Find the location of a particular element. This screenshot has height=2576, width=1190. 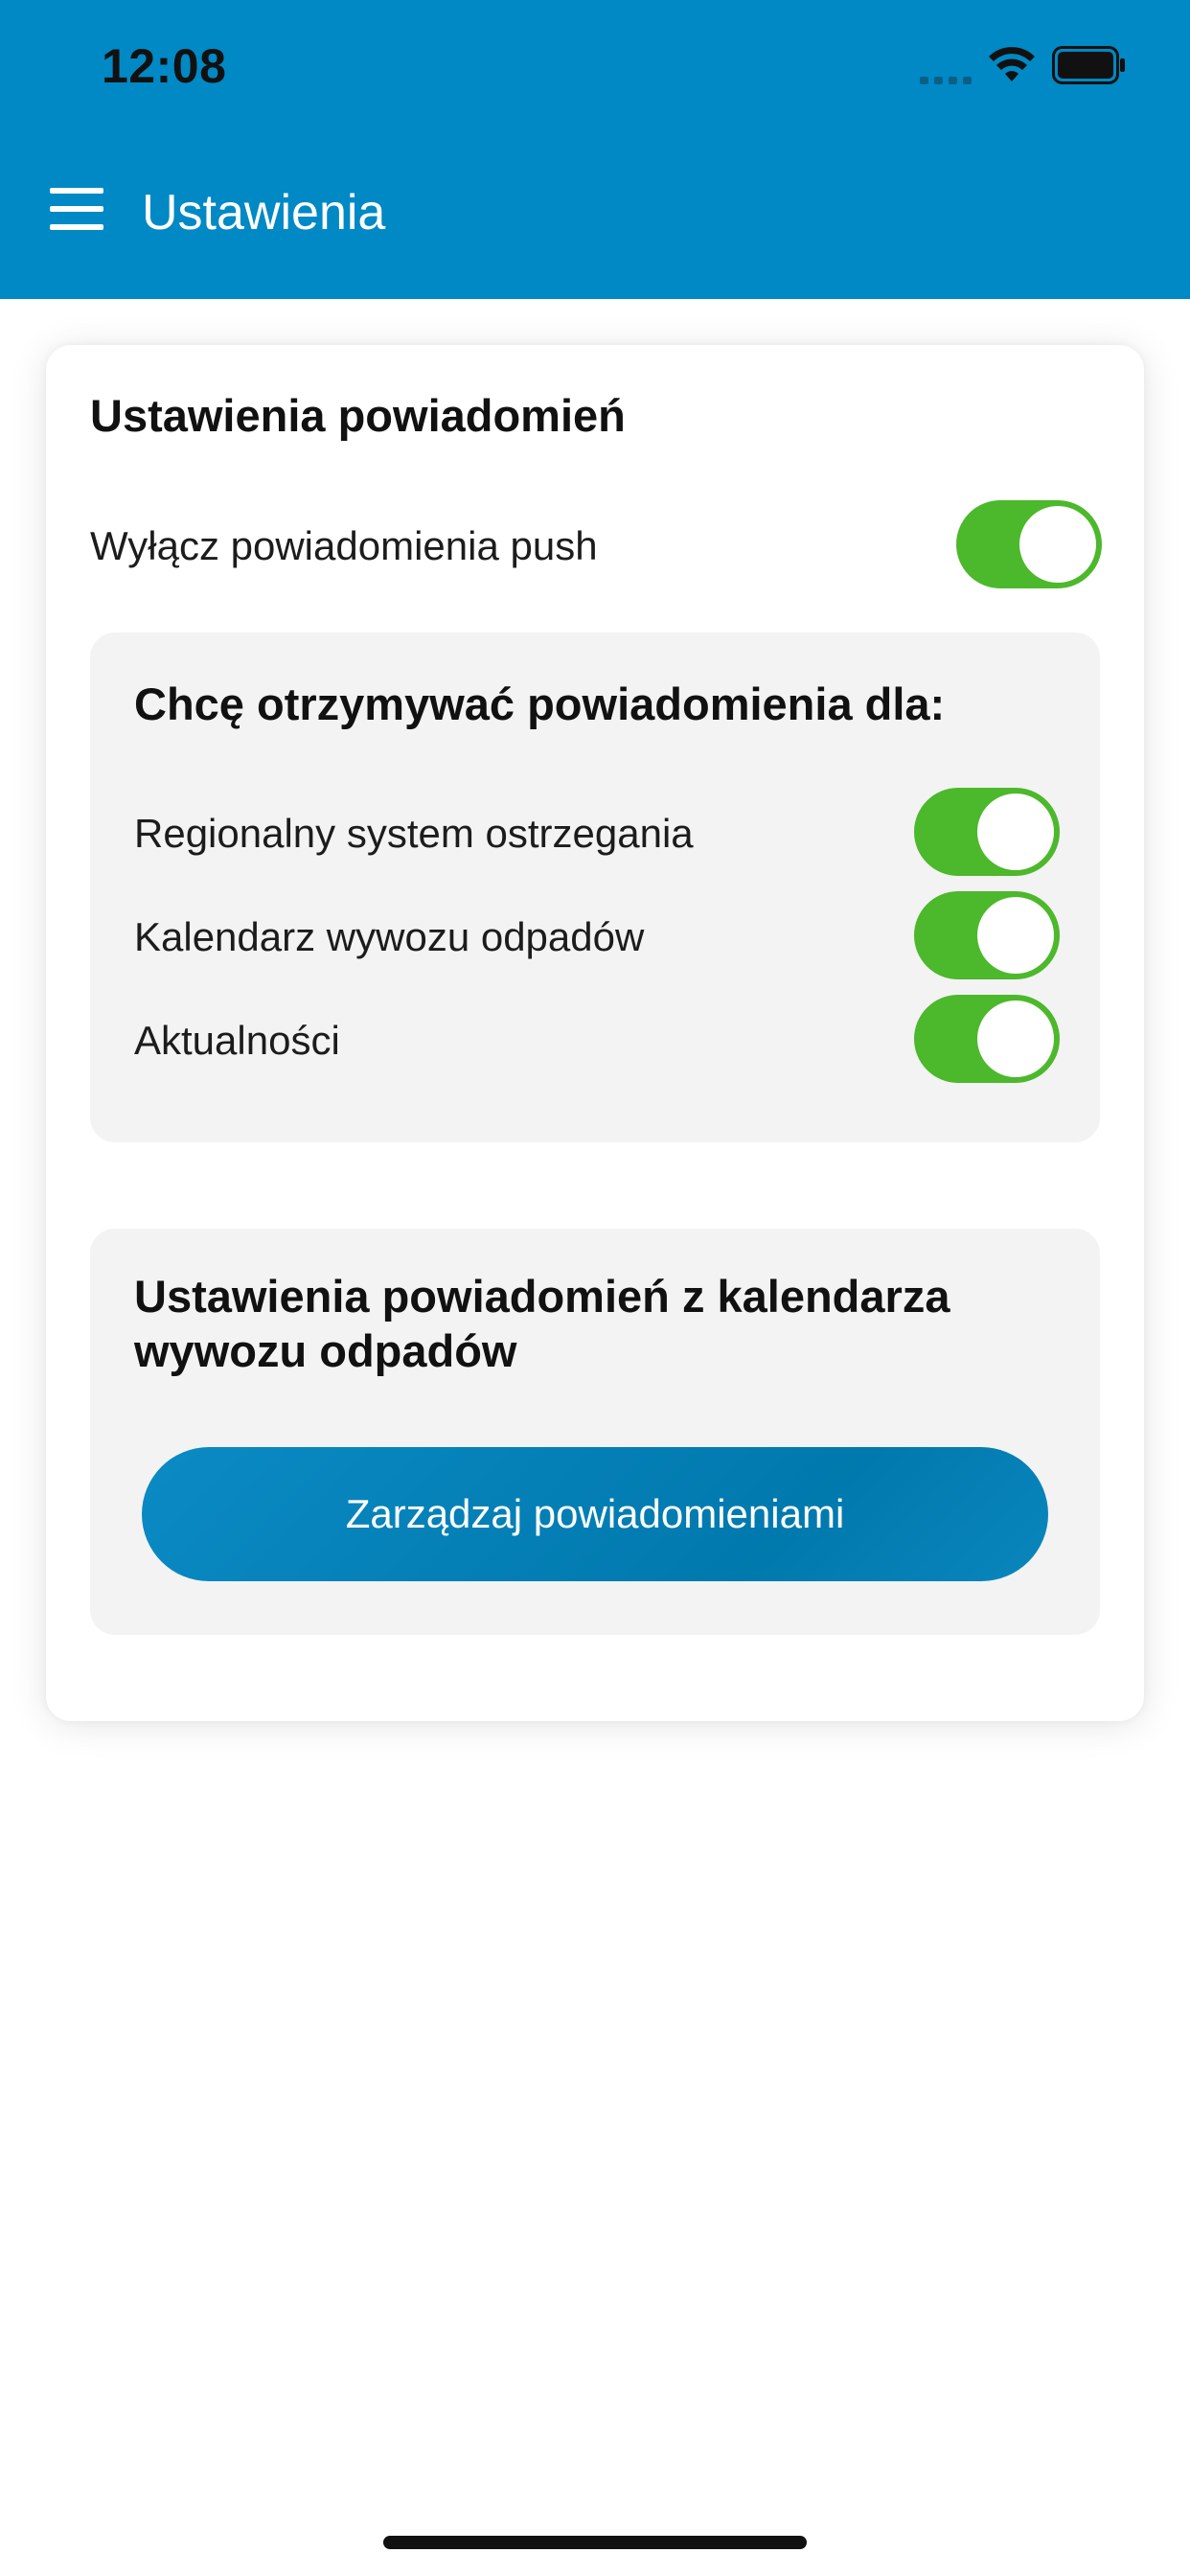

news-toggle is located at coordinates (987, 1039).